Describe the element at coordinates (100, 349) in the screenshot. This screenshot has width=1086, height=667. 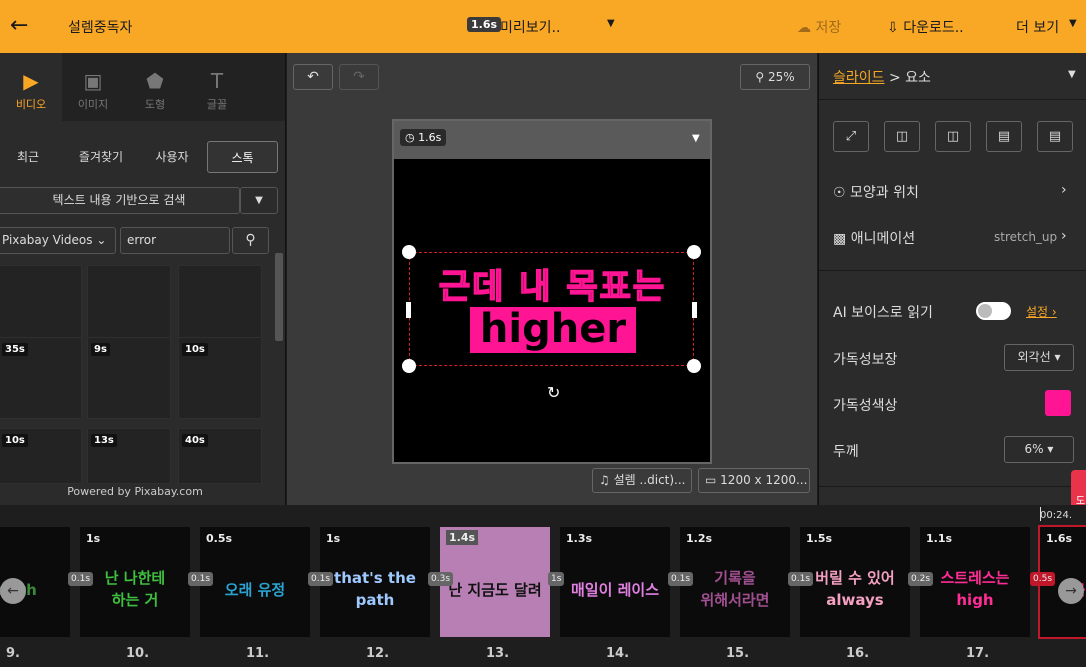
I see `duration-badge: 9s` at that location.